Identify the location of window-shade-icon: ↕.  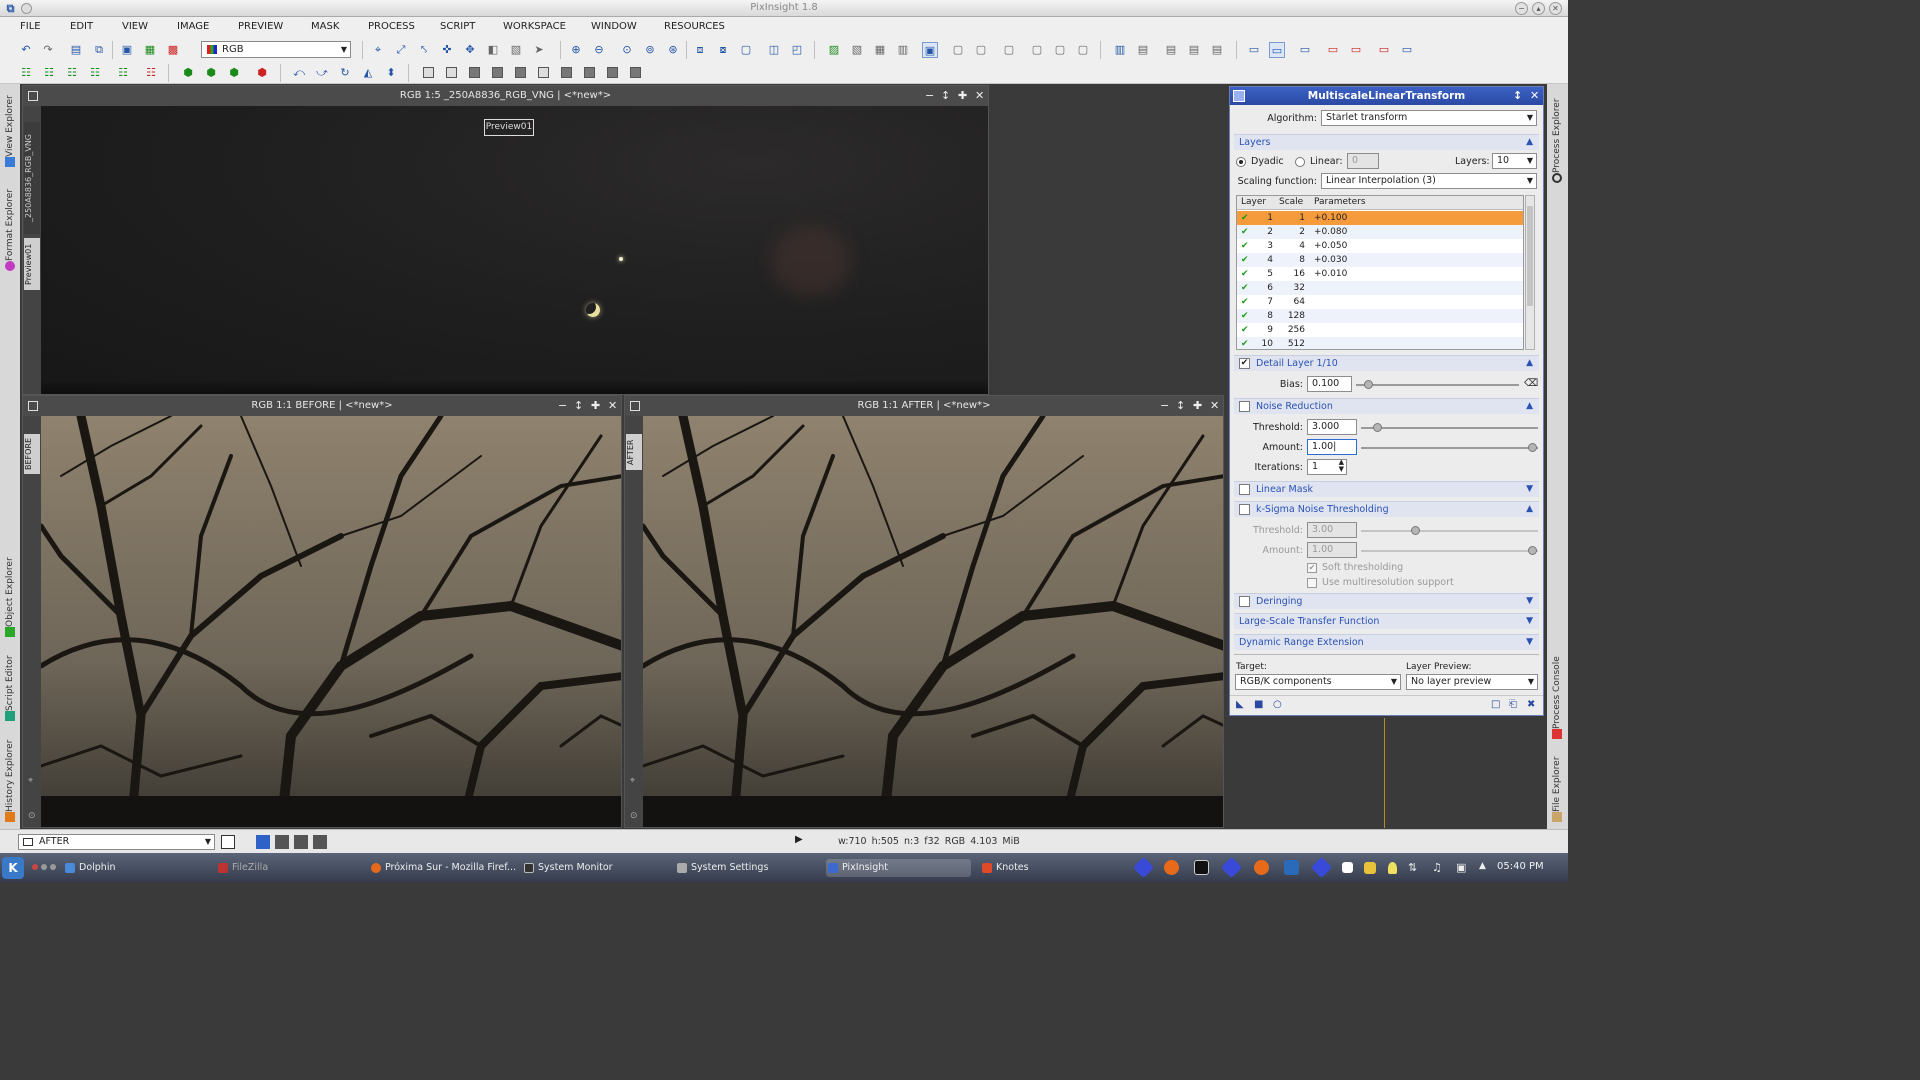
(1180, 406).